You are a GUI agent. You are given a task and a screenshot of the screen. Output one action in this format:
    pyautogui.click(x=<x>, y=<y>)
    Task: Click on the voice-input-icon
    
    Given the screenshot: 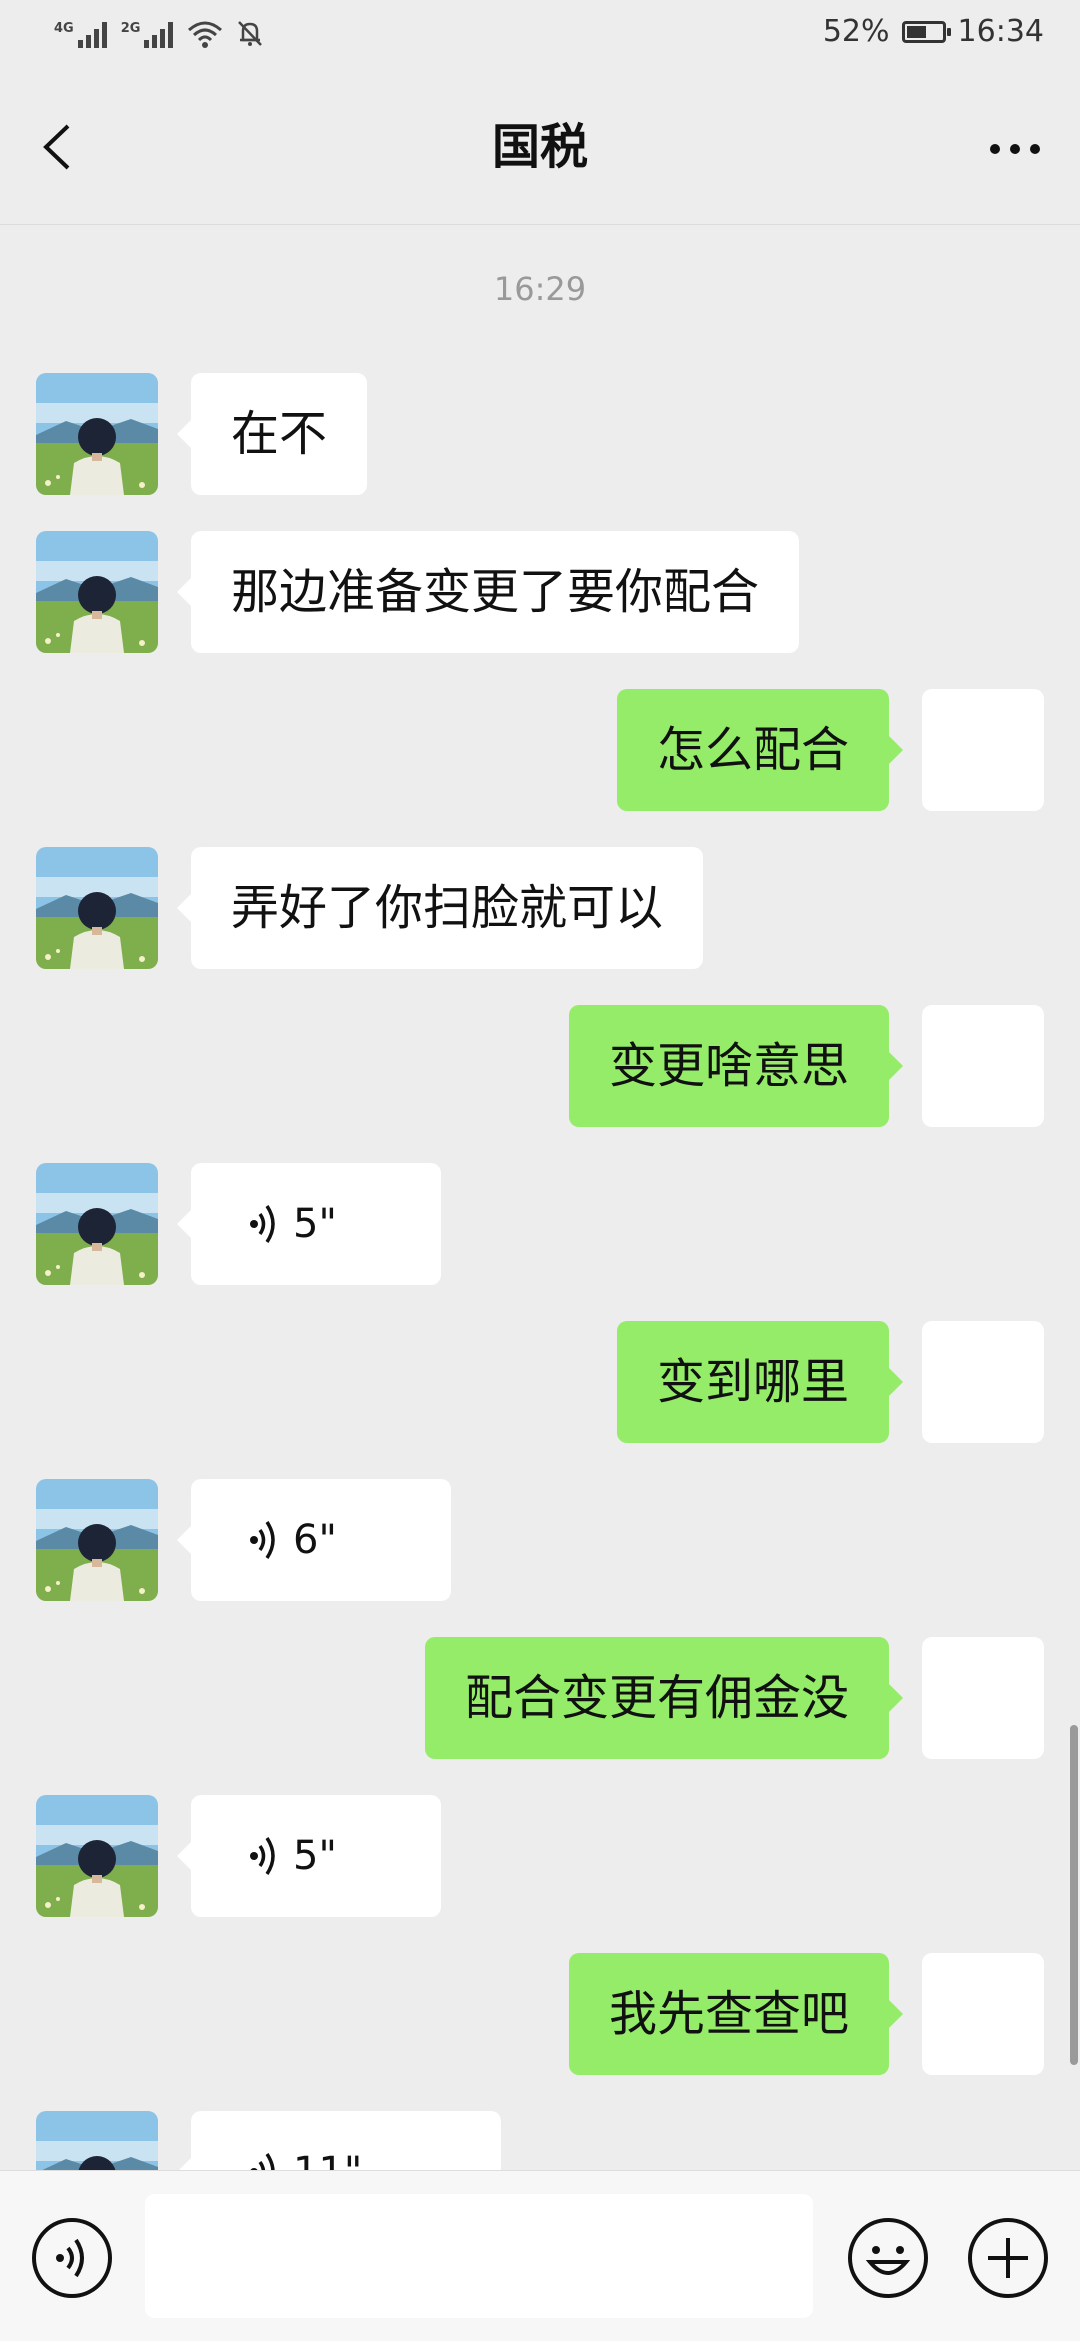 What is the action you would take?
    pyautogui.click(x=72, y=2258)
    